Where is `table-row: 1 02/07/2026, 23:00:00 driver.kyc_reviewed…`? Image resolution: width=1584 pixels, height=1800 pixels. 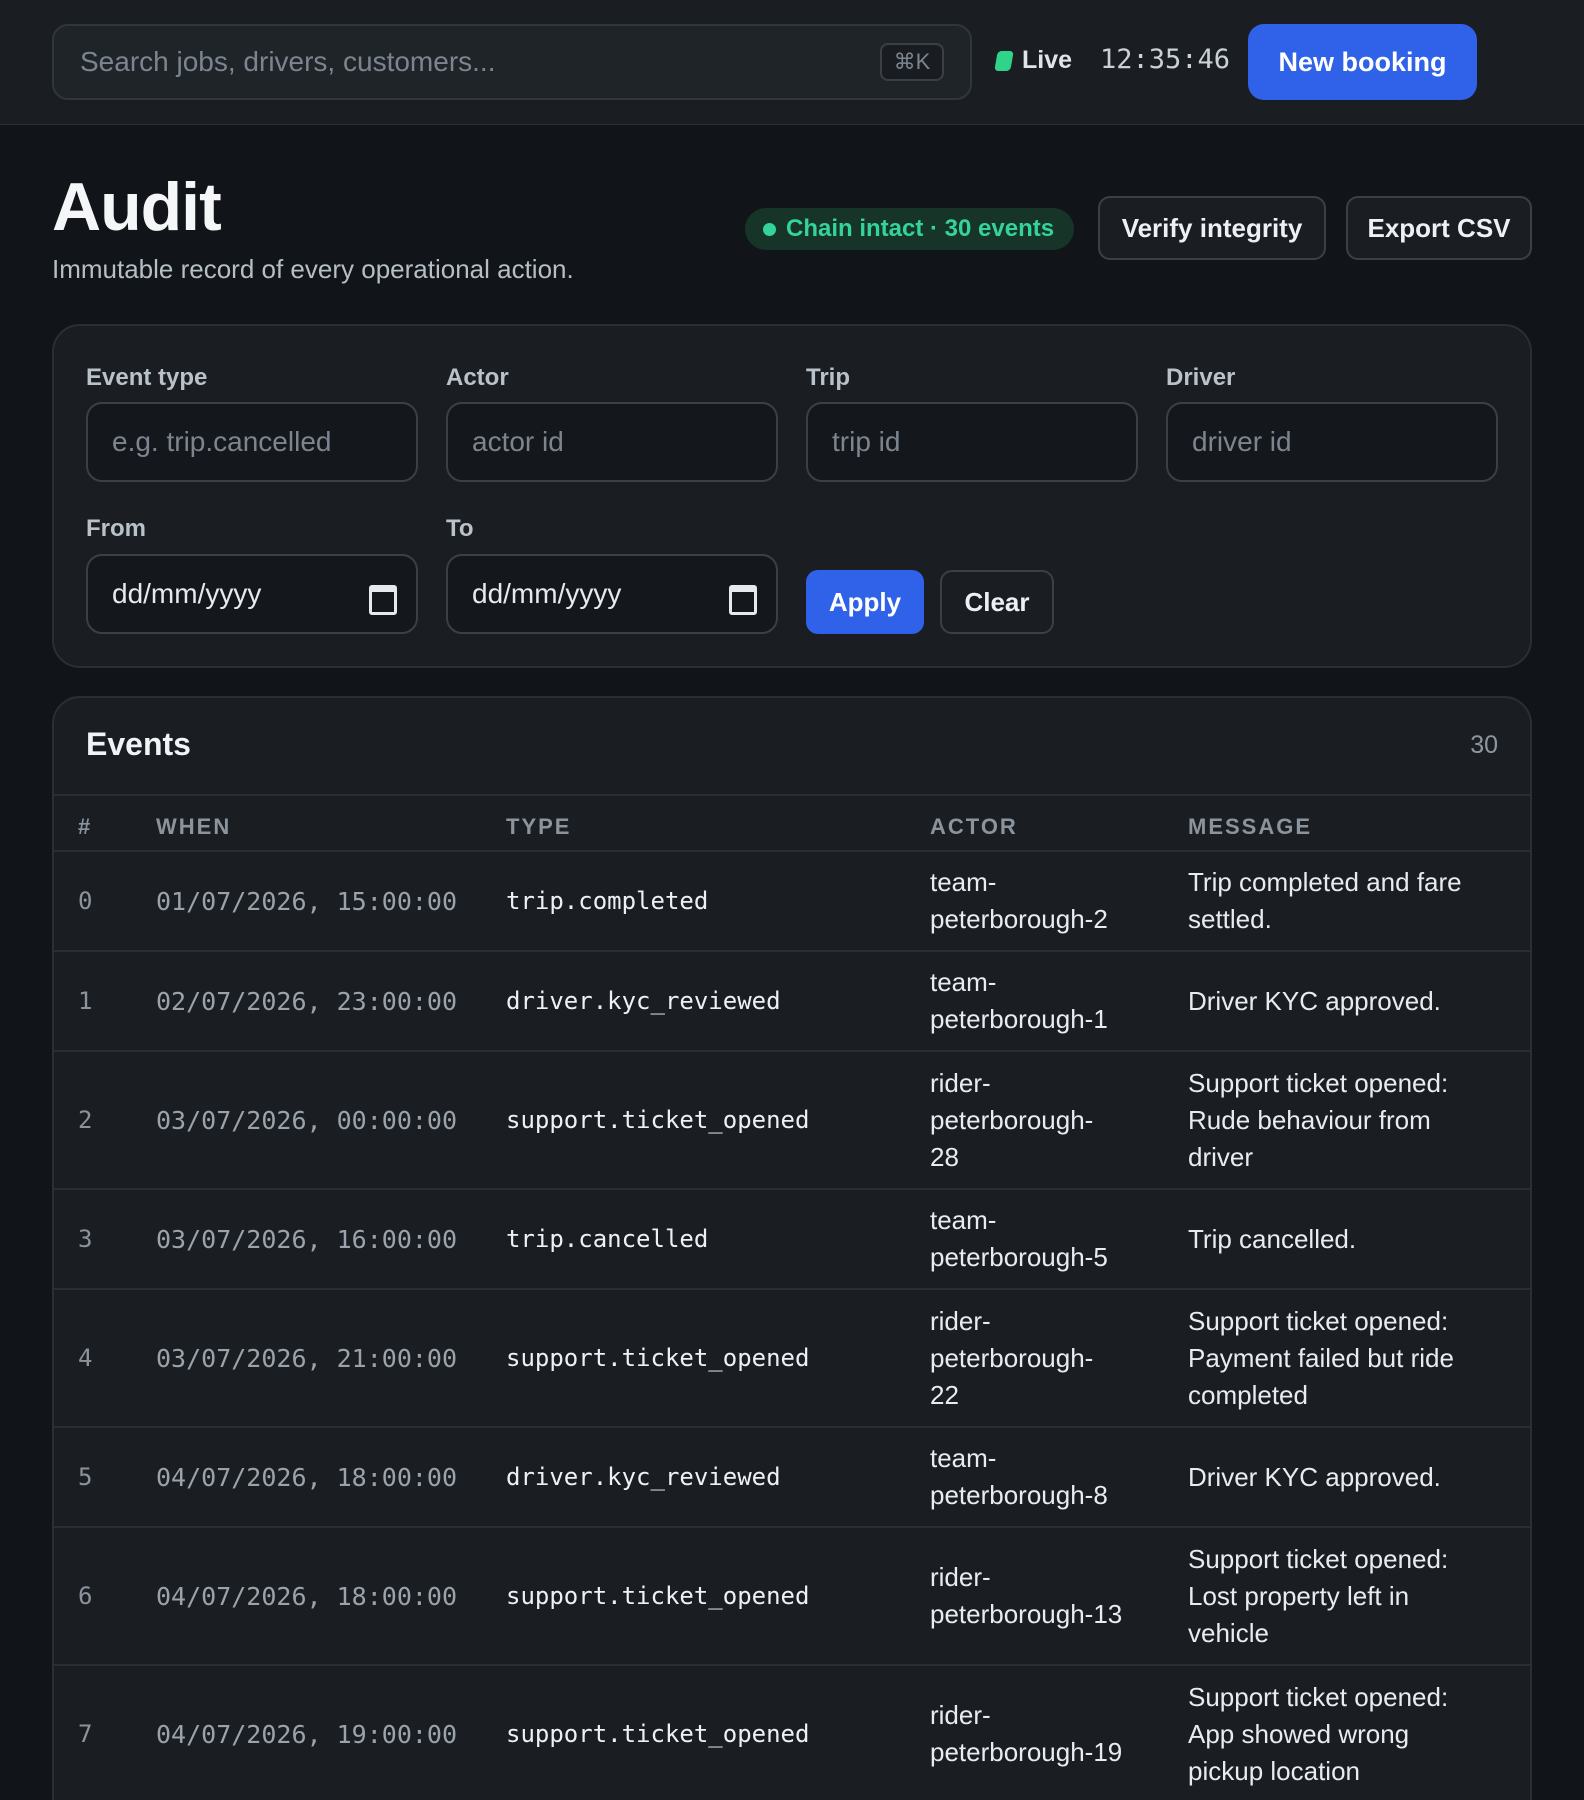
table-row: 1 02/07/2026, 23:00:00 driver.kyc_reviewed… is located at coordinates (792, 1002).